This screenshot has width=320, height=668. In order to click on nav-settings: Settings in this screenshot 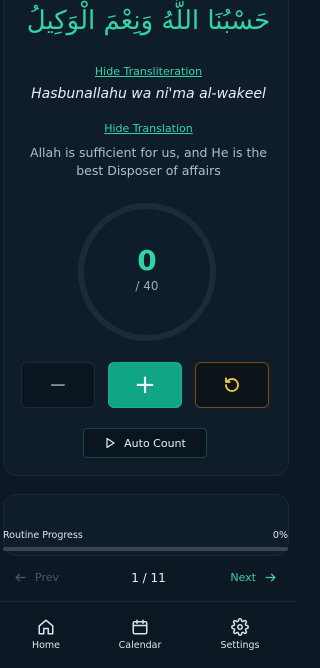, I will do `click(240, 634)`.